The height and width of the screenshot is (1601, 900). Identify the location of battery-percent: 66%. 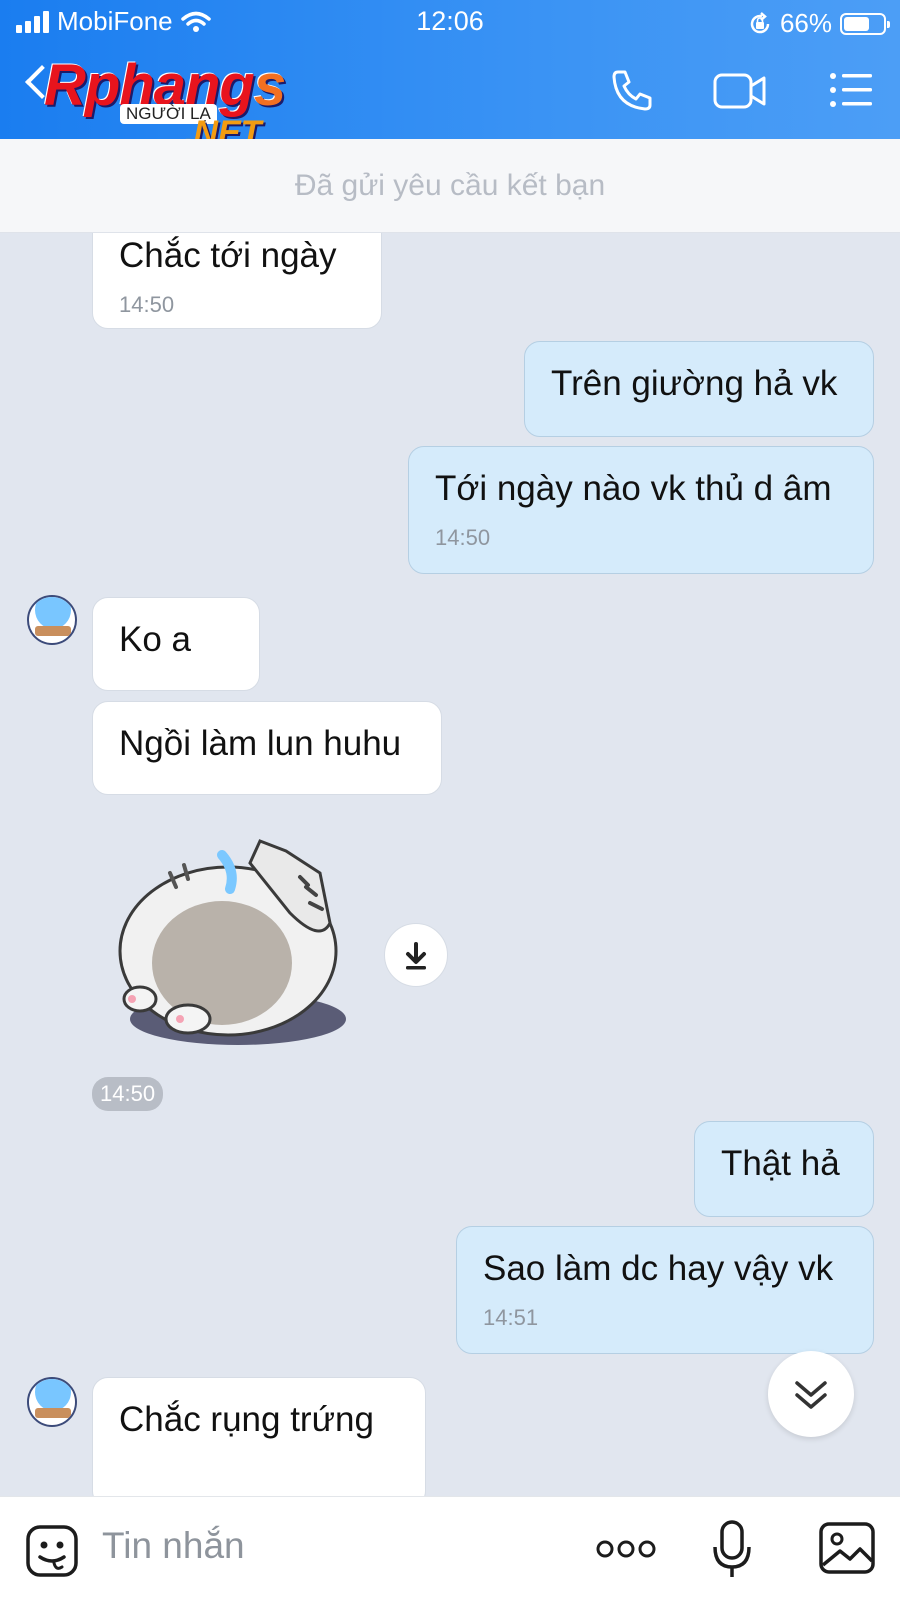
(805, 23).